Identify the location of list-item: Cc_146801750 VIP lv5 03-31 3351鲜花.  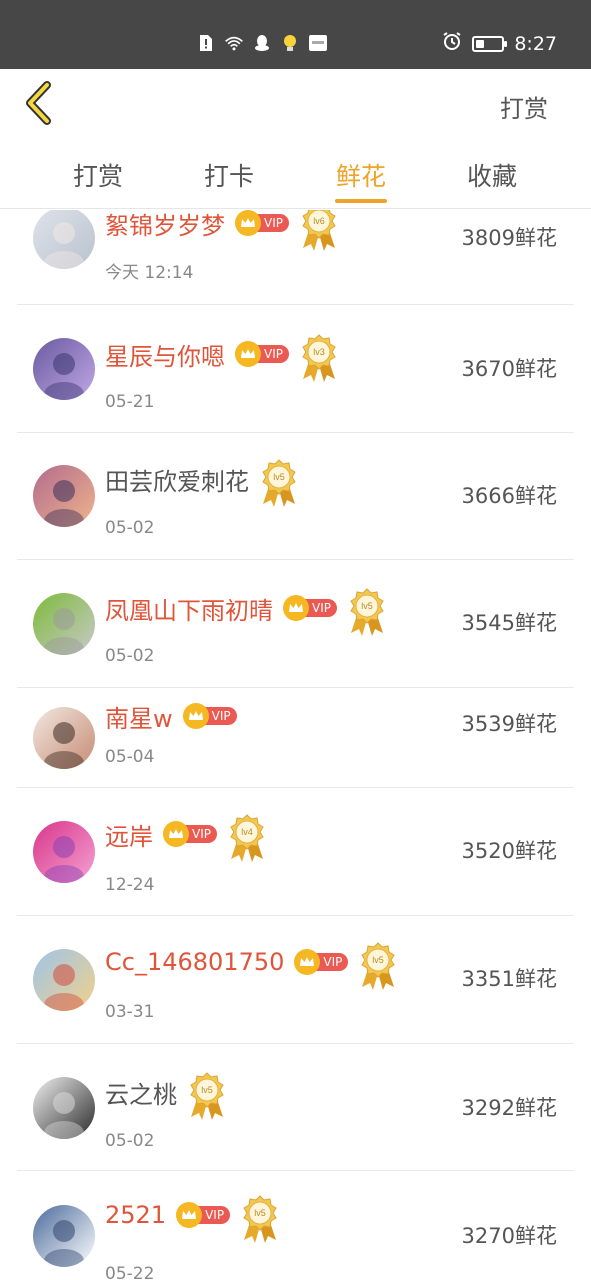
(295, 980).